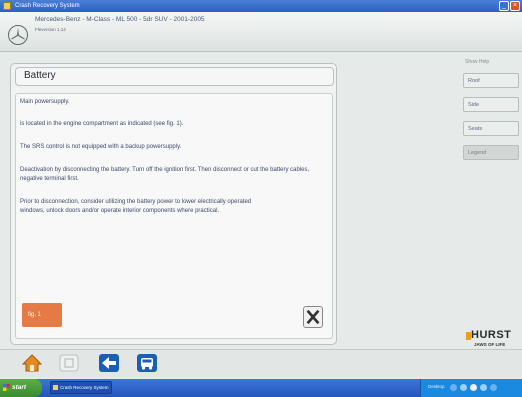 This screenshot has width=522, height=397. What do you see at coordinates (174, 76) in the screenshot?
I see `panel-title-box` at bounding box center [174, 76].